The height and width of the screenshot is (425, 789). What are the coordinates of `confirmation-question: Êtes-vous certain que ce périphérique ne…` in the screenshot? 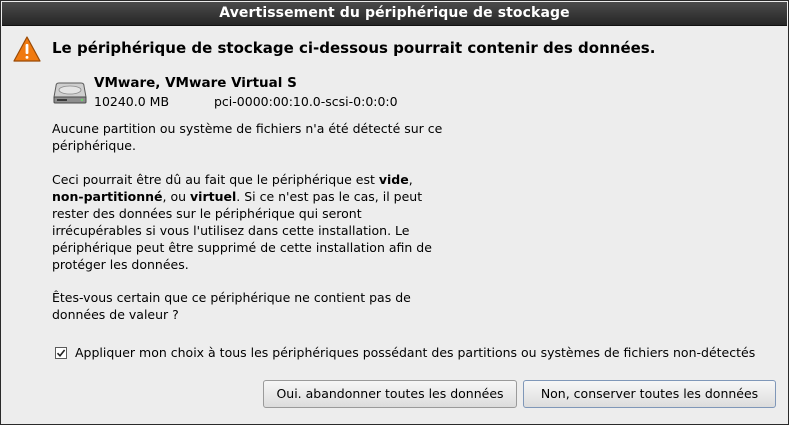 It's located at (231, 306).